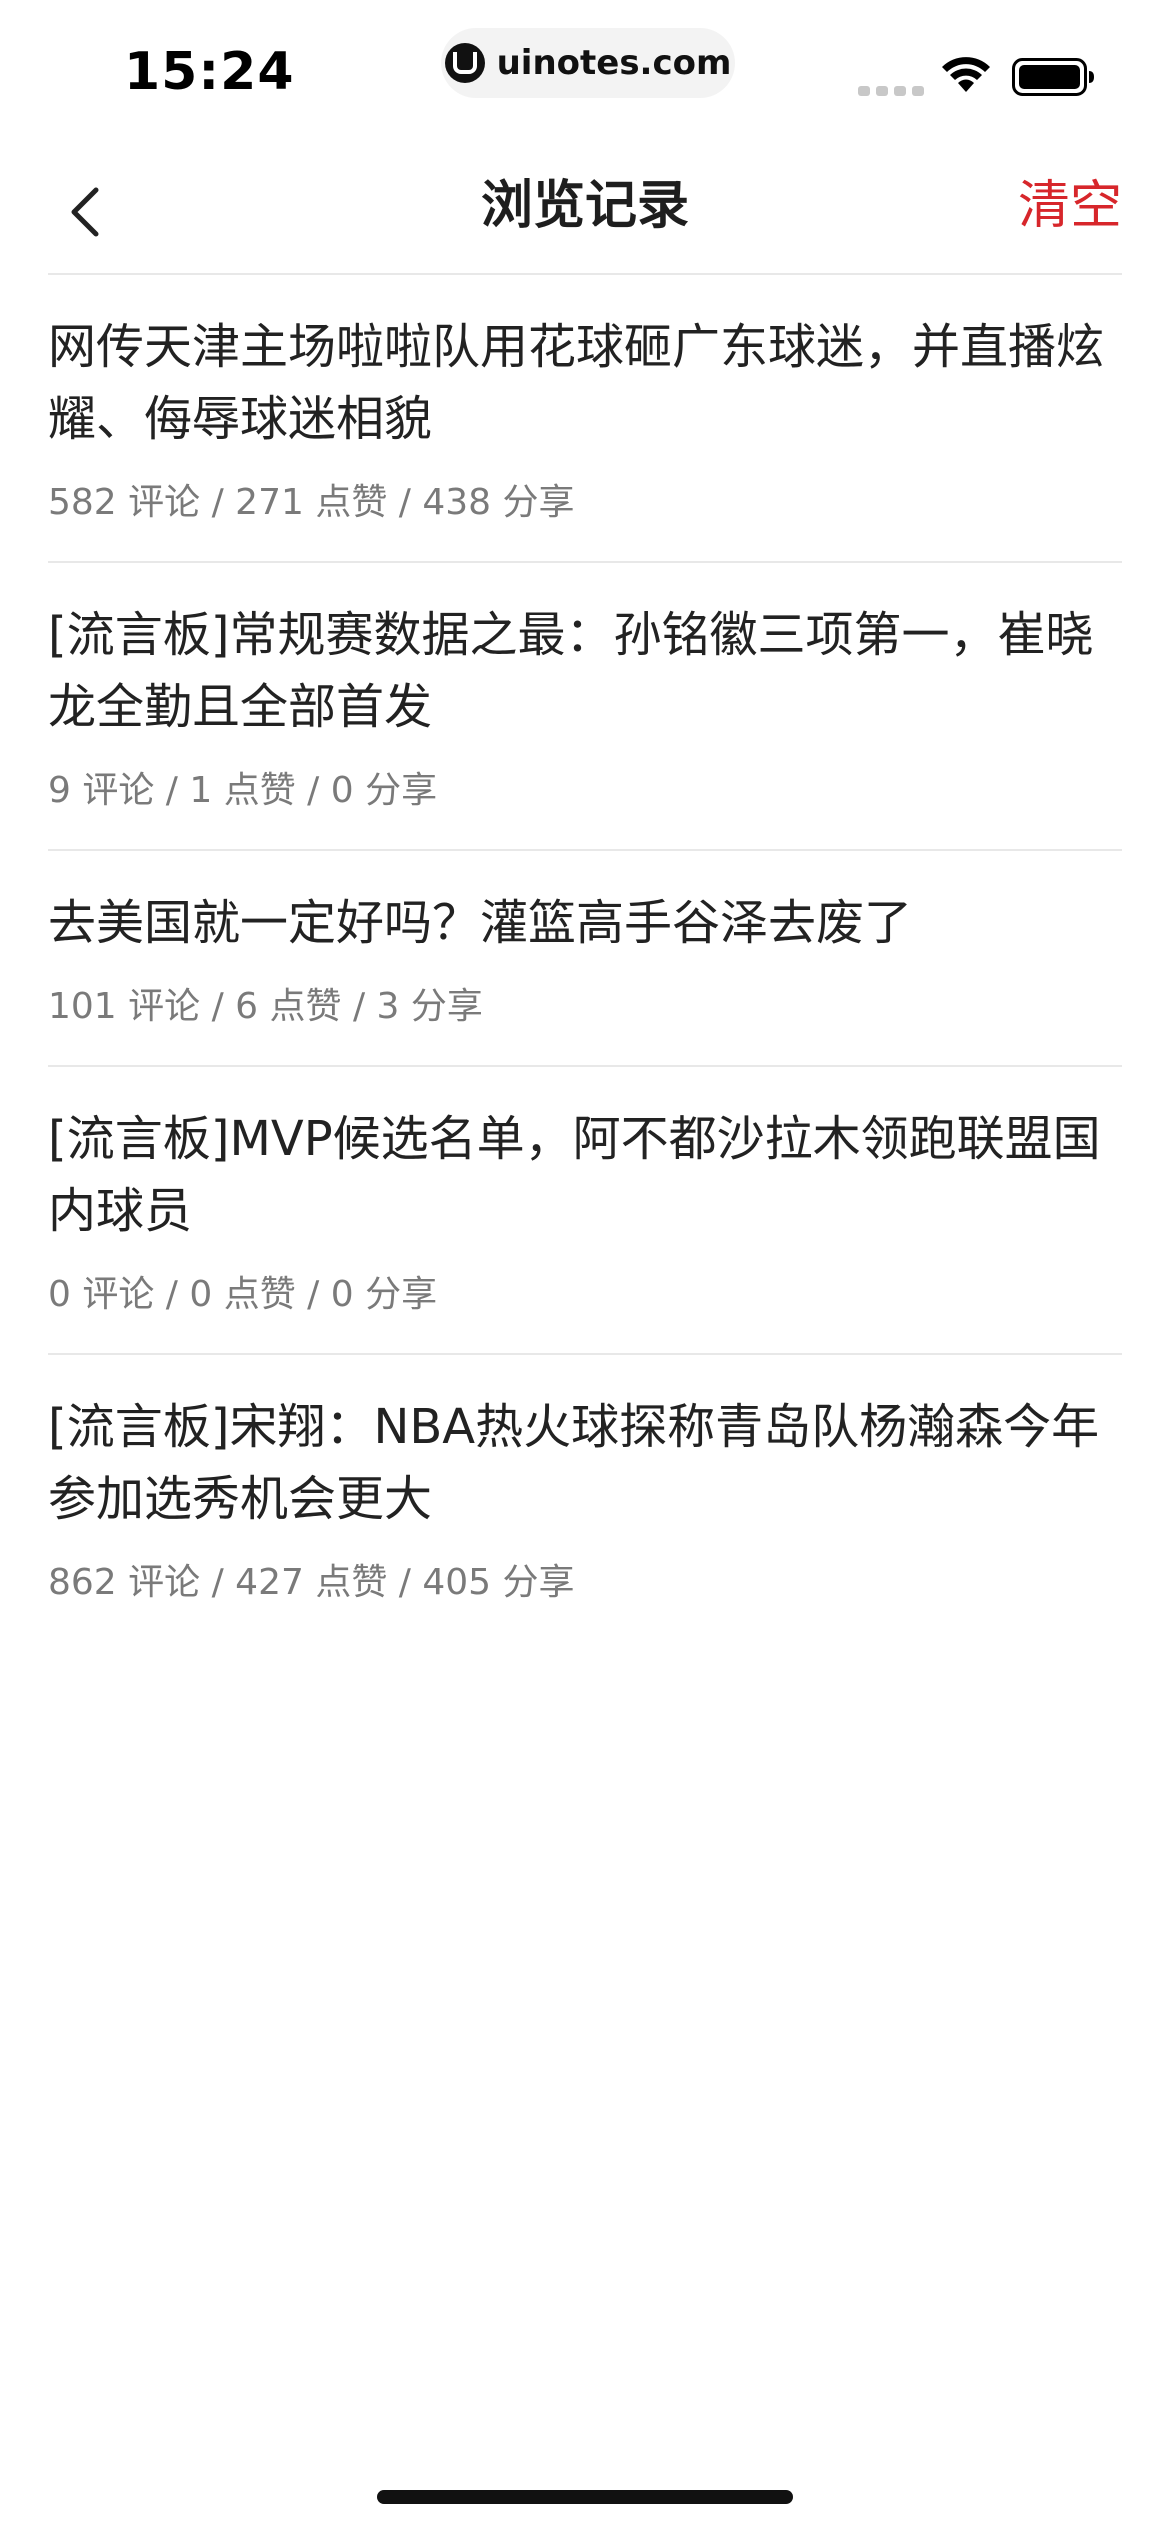 The height and width of the screenshot is (2532, 1170). I want to click on history-item: 去美国就一定好吗？灌篮高手谷泽去废了 101 评论 / 6 点赞 / 3 分享, so click(585, 959).